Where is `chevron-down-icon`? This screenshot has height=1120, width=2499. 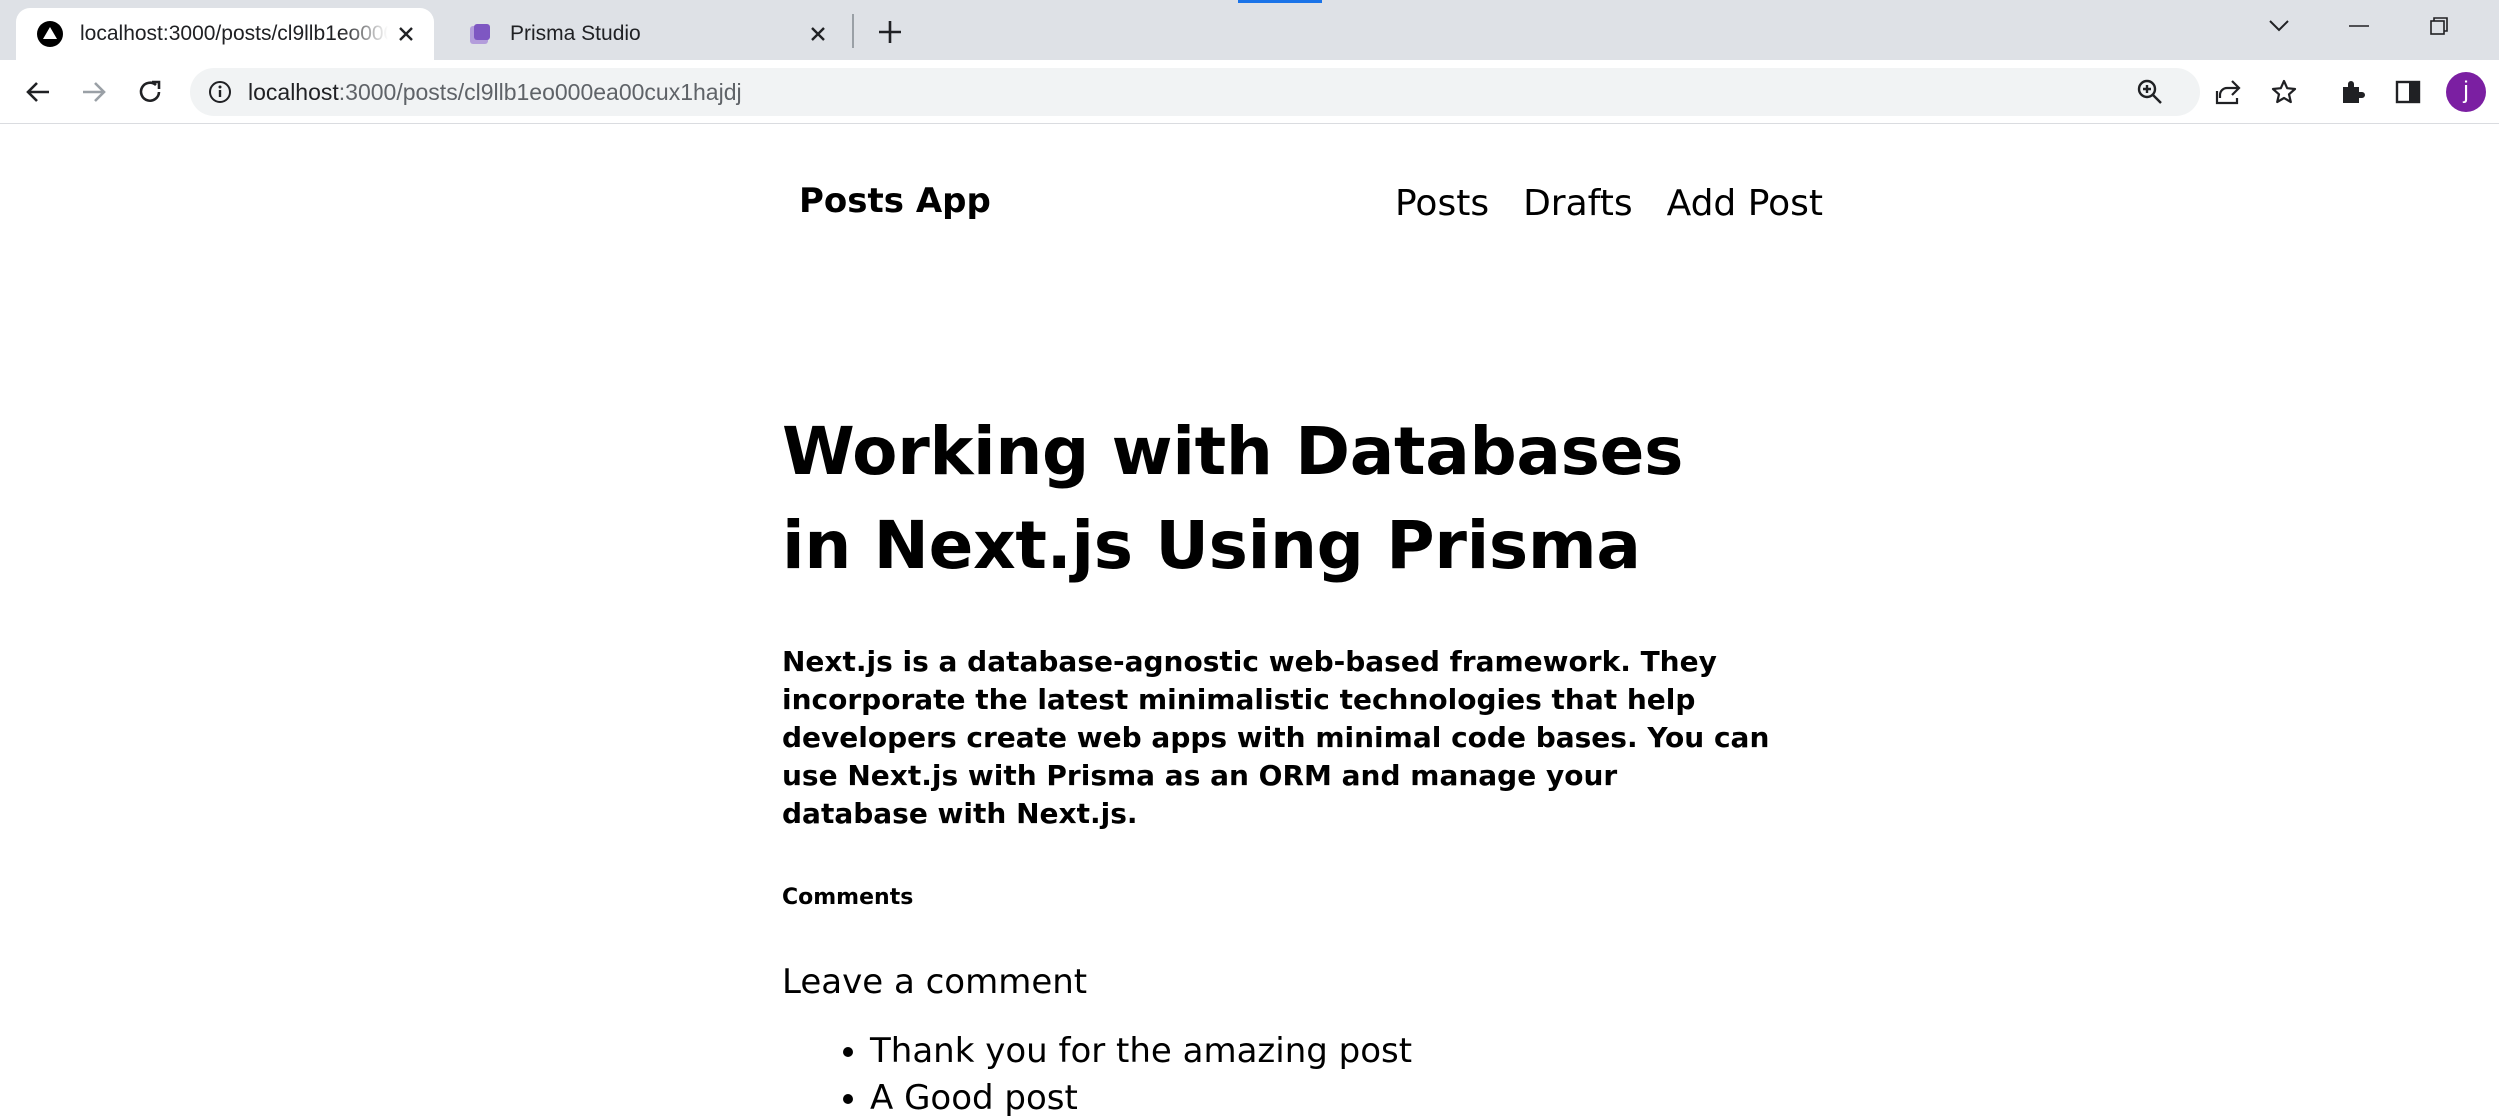 chevron-down-icon is located at coordinates (2279, 26).